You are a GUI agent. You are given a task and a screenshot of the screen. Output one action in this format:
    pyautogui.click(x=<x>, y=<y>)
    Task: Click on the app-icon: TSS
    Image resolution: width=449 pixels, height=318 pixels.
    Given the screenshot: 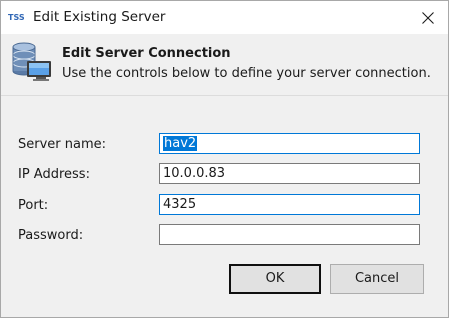 What is the action you would take?
    pyautogui.click(x=16, y=17)
    